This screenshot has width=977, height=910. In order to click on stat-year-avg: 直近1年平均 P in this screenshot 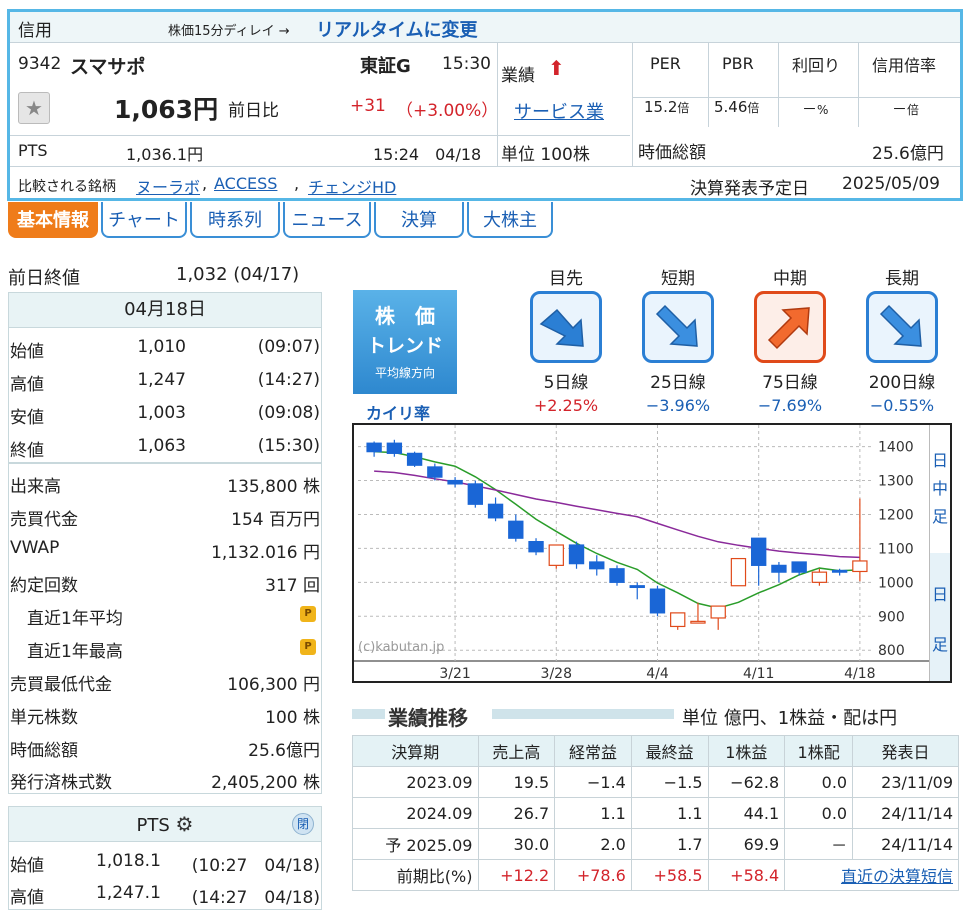, I will do `click(165, 614)`.